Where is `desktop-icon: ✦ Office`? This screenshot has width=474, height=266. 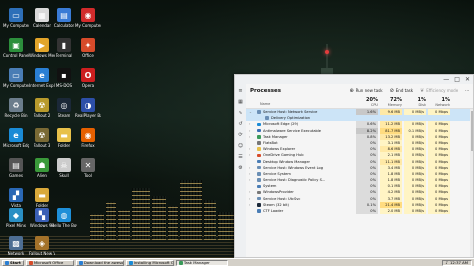
desktop-icon: ✦ Office is located at coordinates (88, 48).